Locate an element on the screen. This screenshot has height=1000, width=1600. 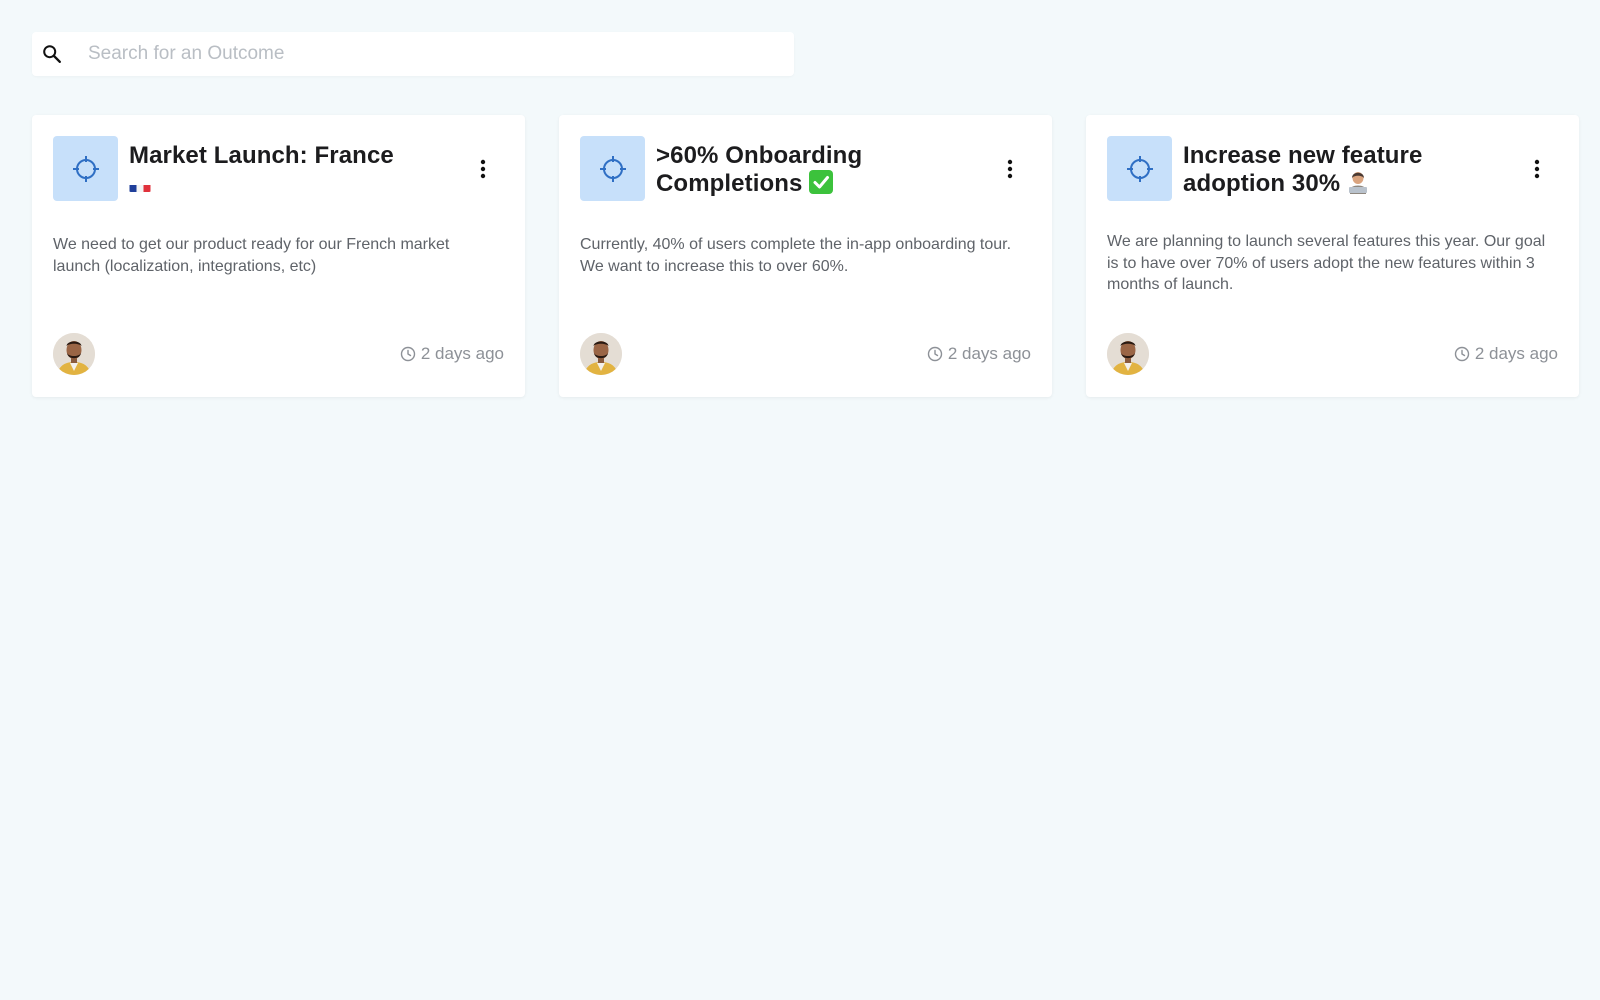
person-at-laptop-icon is located at coordinates (1358, 182).